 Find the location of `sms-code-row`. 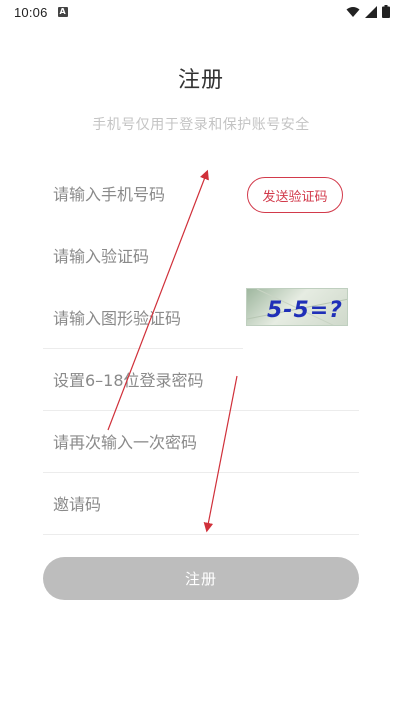

sms-code-row is located at coordinates (201, 256).